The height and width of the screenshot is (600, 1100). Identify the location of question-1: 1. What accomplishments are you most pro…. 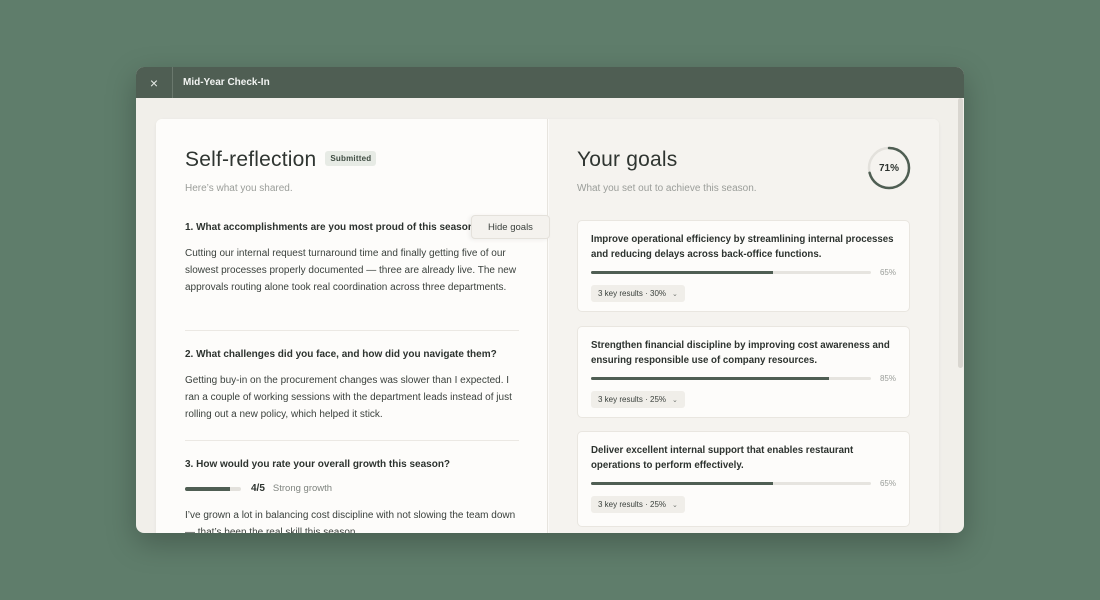
(352, 259).